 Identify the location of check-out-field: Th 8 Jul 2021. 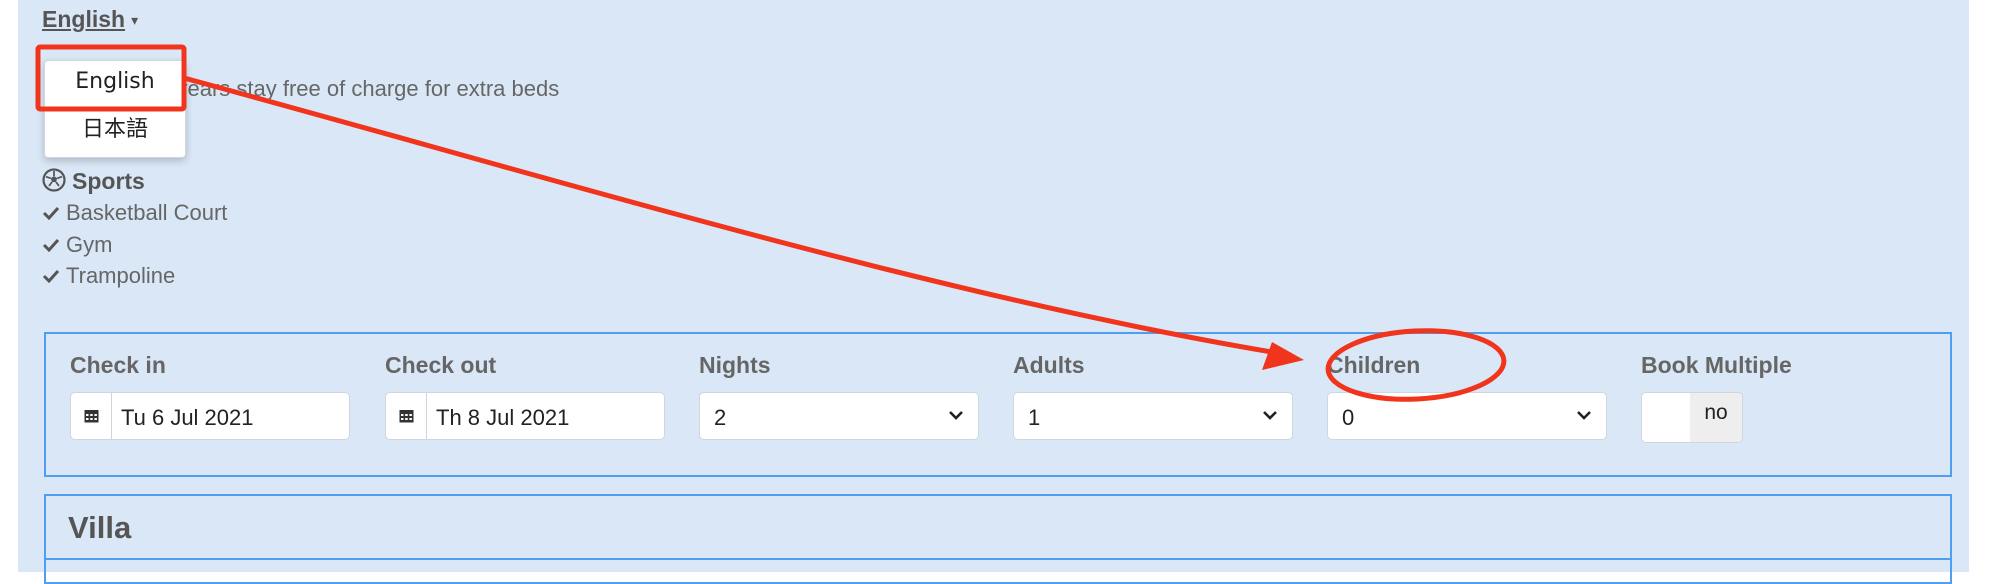
(525, 416).